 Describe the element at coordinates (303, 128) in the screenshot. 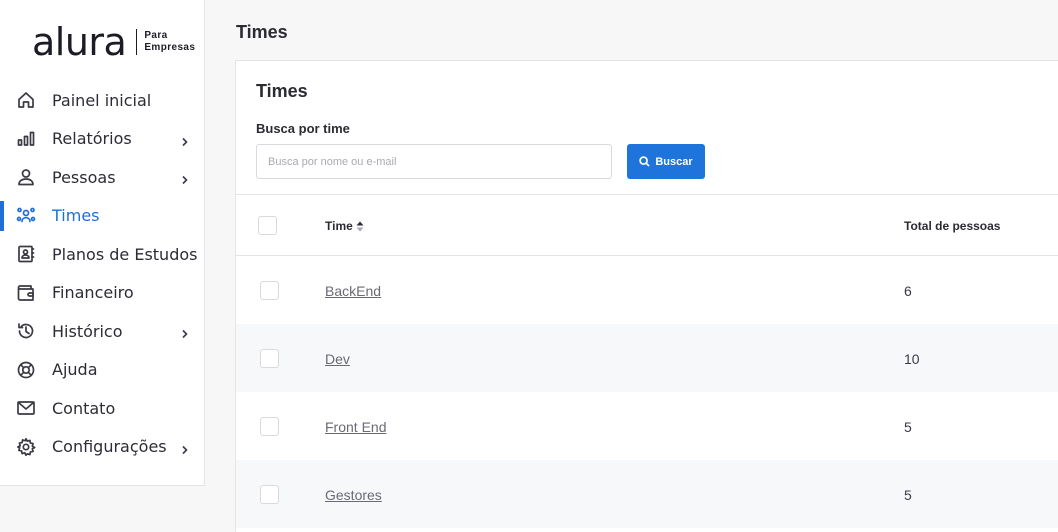

I see `search-label: Busca por time` at that location.